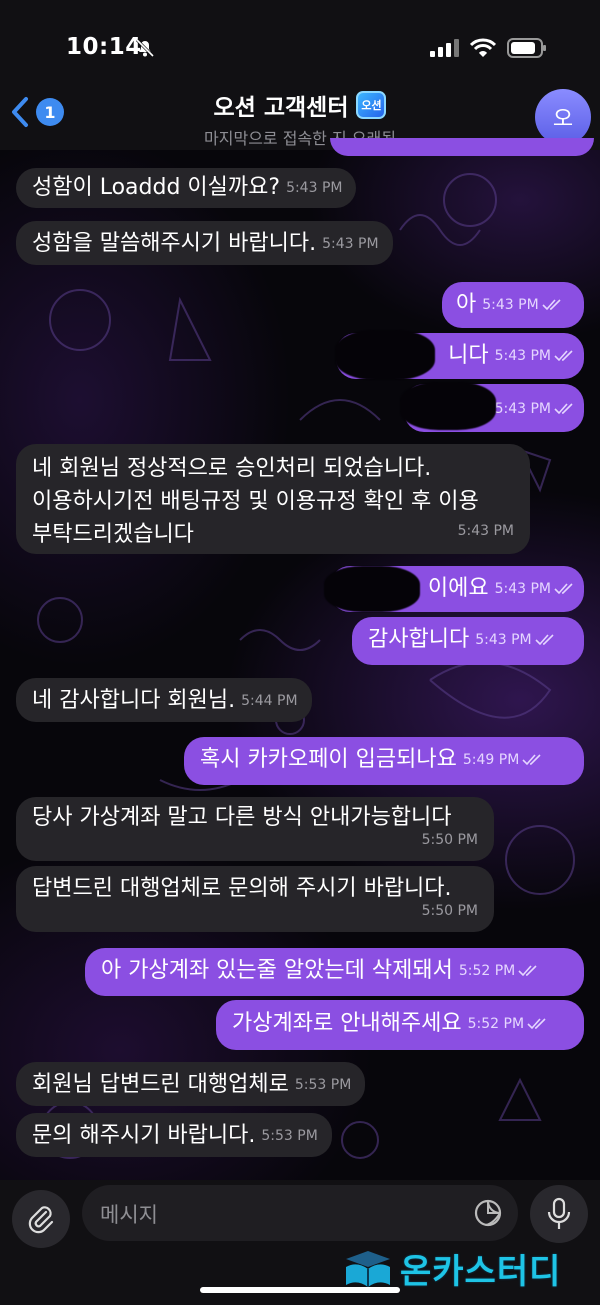 This screenshot has width=600, height=1305. I want to click on voice-message-button, so click(559, 1214).